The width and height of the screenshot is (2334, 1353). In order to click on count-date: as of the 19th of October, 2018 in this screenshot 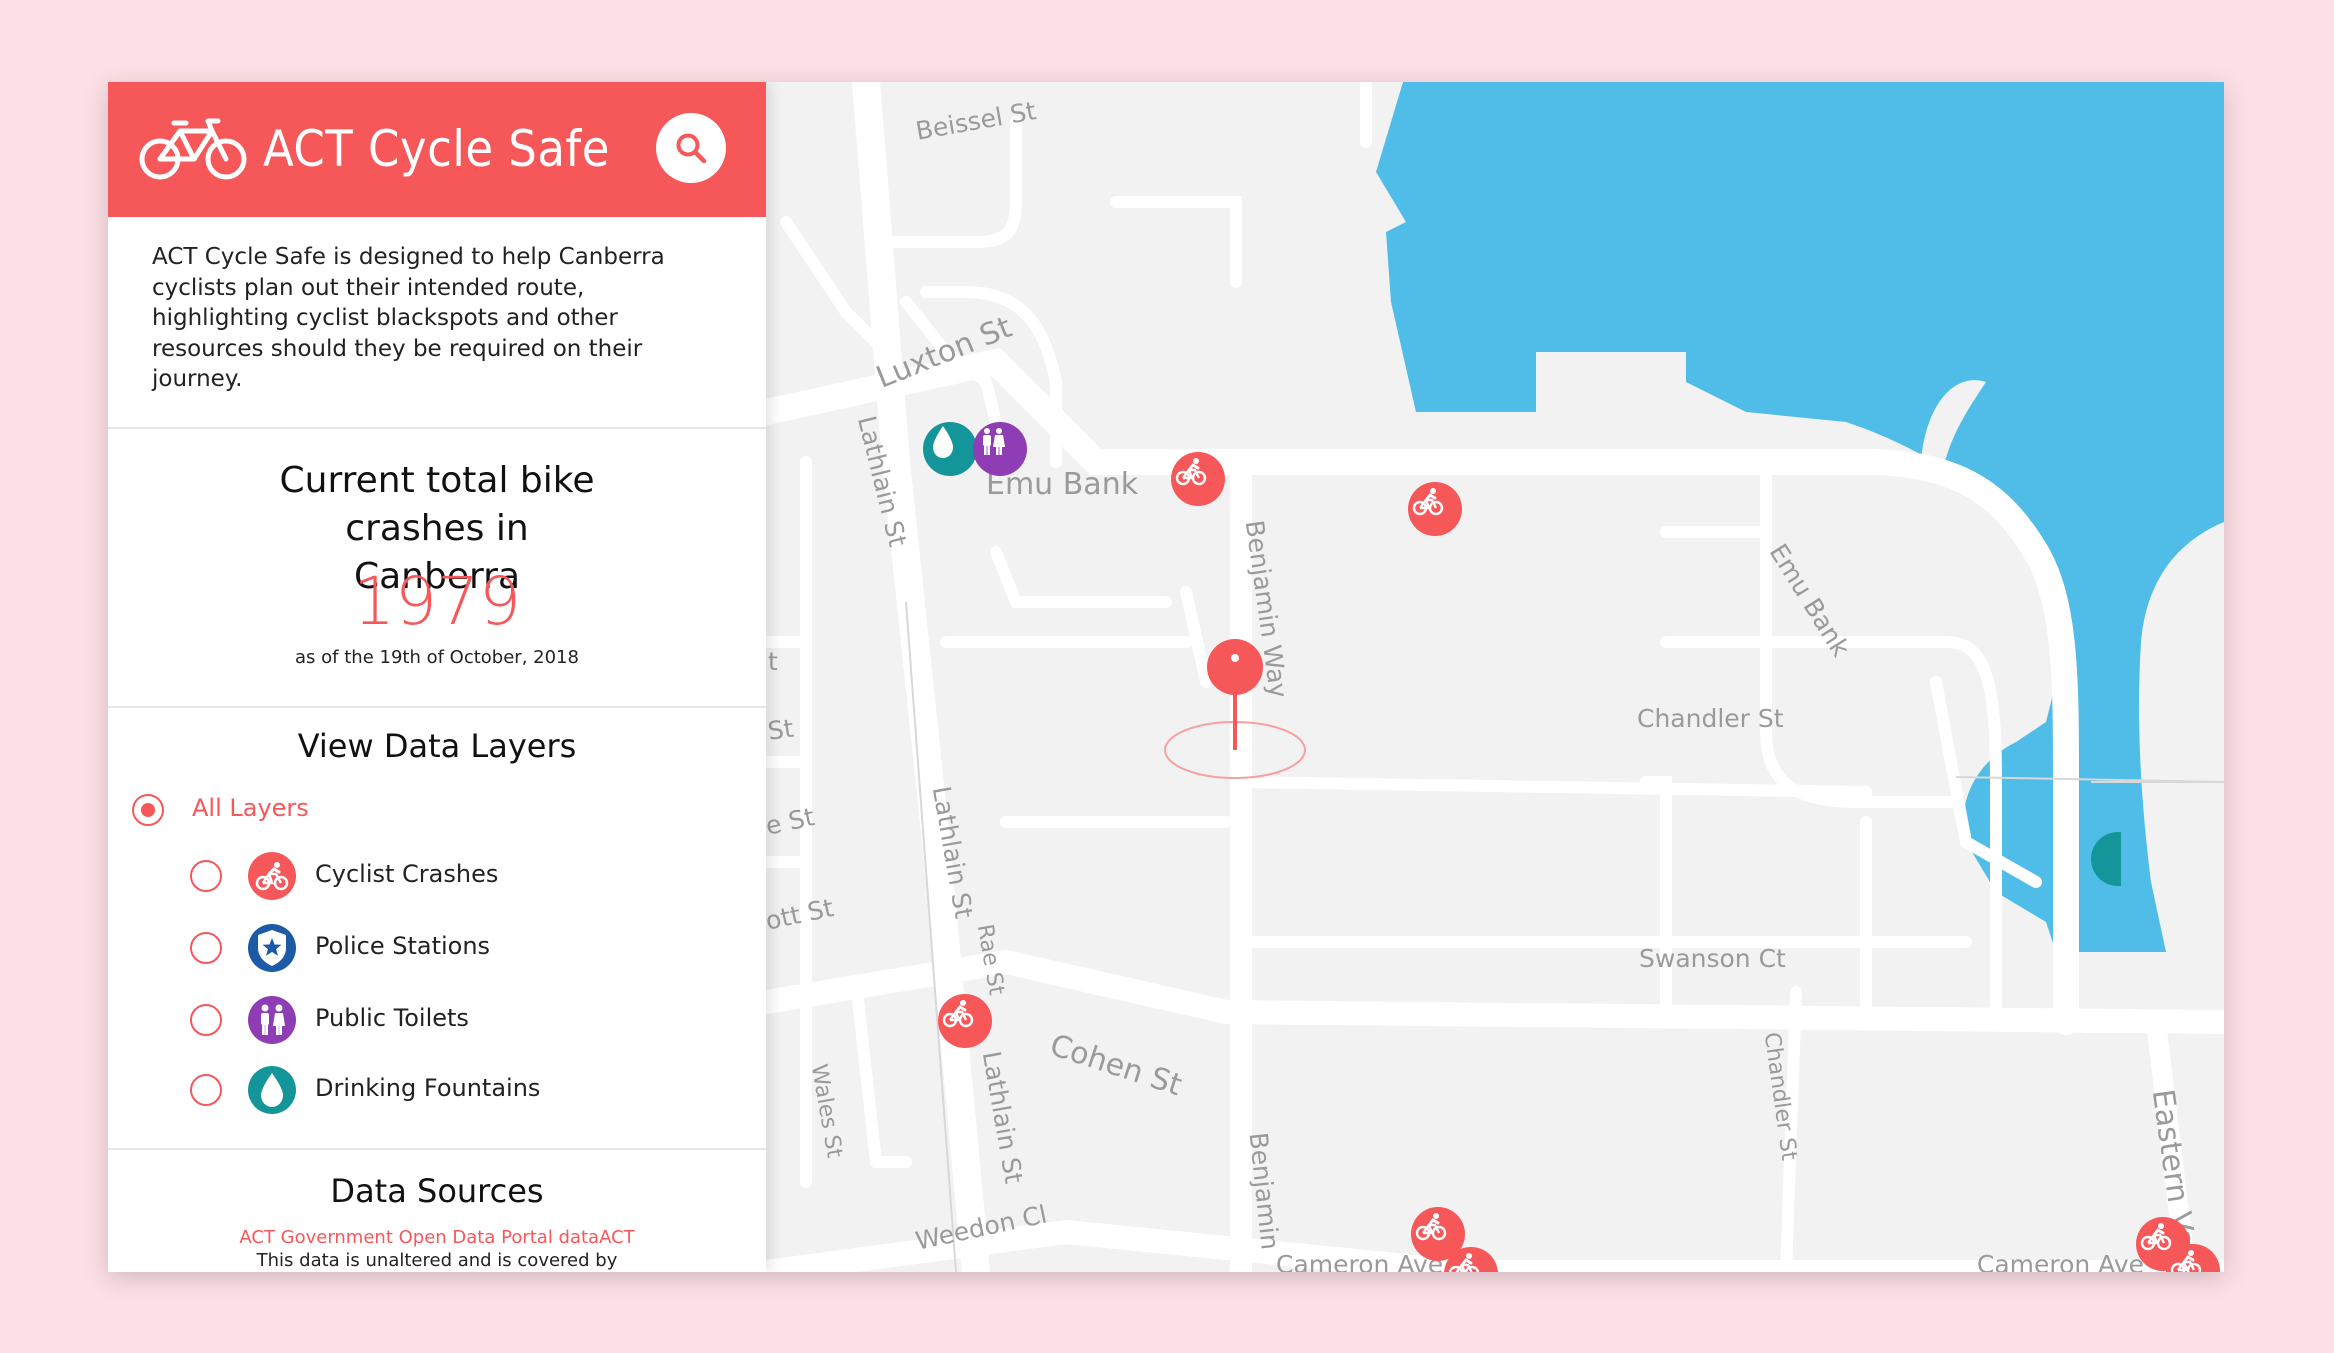, I will do `click(437, 657)`.